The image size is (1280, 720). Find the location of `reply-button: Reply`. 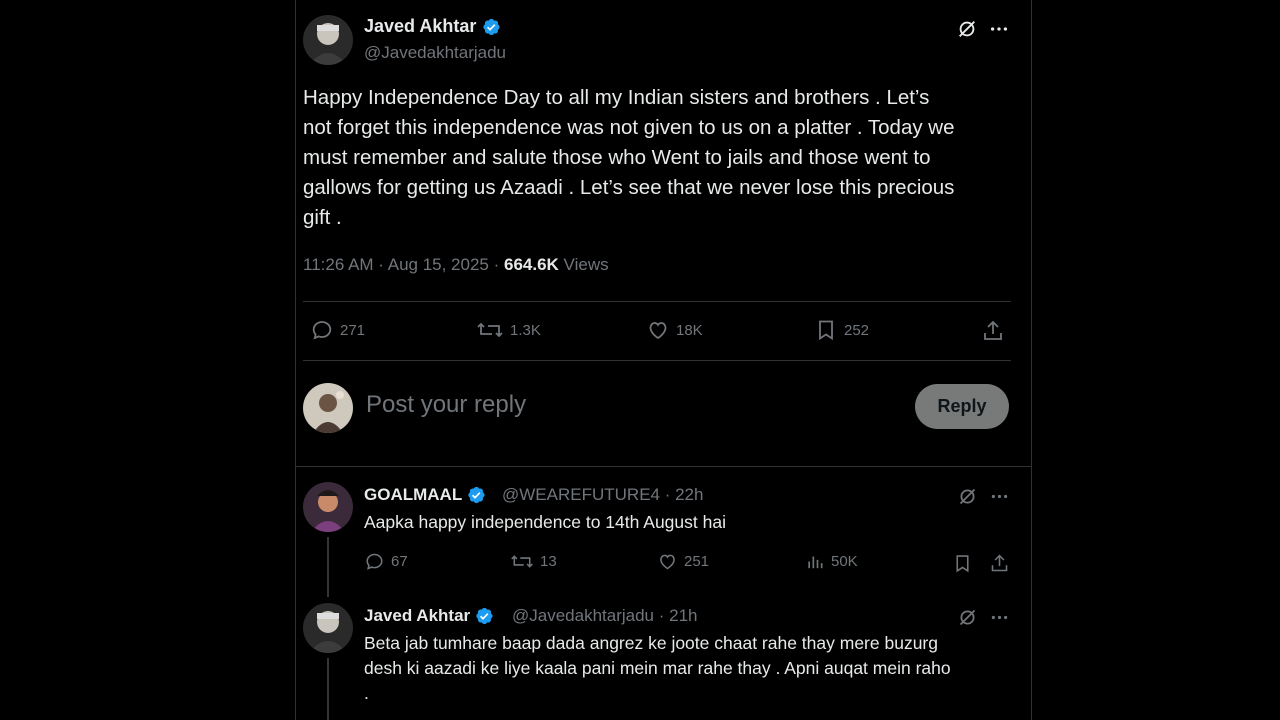

reply-button: Reply is located at coordinates (962, 406).